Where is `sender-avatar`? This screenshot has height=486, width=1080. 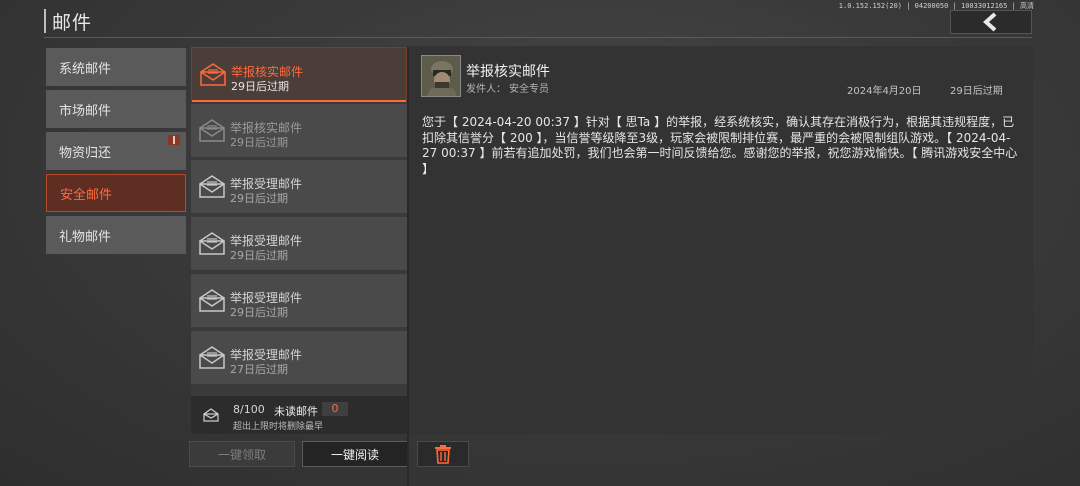 sender-avatar is located at coordinates (441, 76).